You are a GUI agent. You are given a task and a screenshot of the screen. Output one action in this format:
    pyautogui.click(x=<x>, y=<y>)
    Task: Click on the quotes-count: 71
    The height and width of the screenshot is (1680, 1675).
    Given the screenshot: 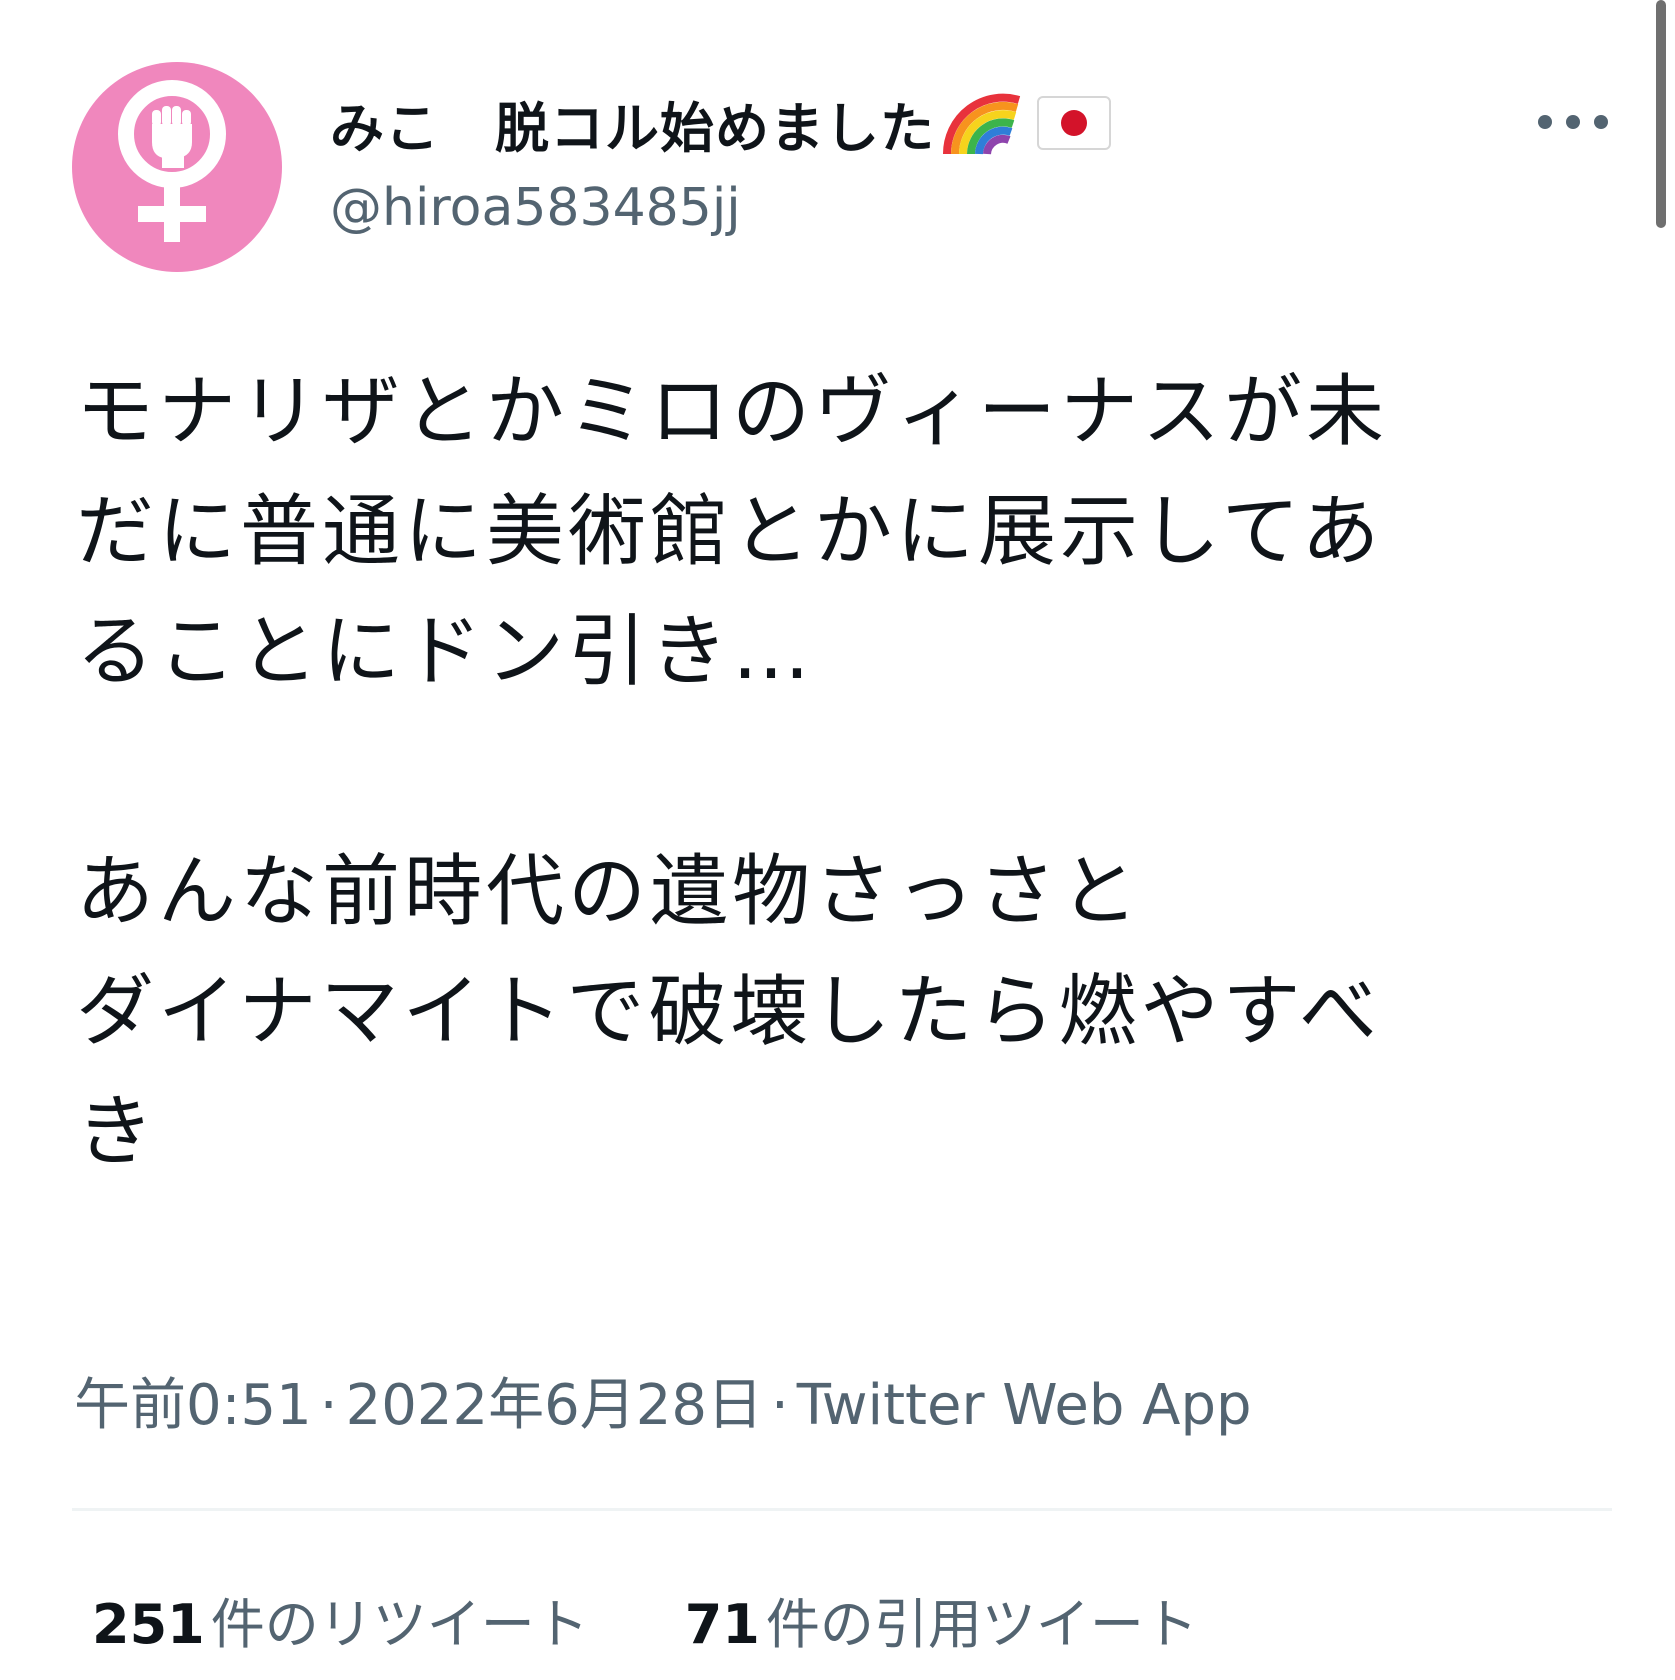 What is the action you would take?
    pyautogui.click(x=722, y=1624)
    